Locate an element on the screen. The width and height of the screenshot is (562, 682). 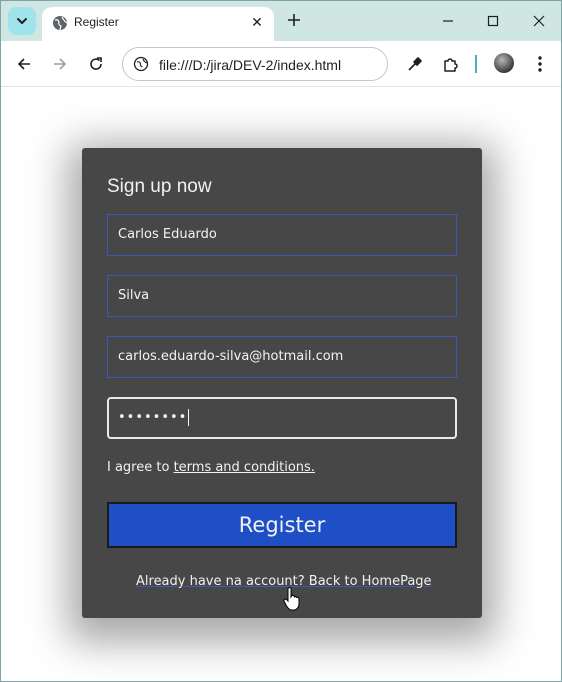
more-menu-icon is located at coordinates (540, 64).